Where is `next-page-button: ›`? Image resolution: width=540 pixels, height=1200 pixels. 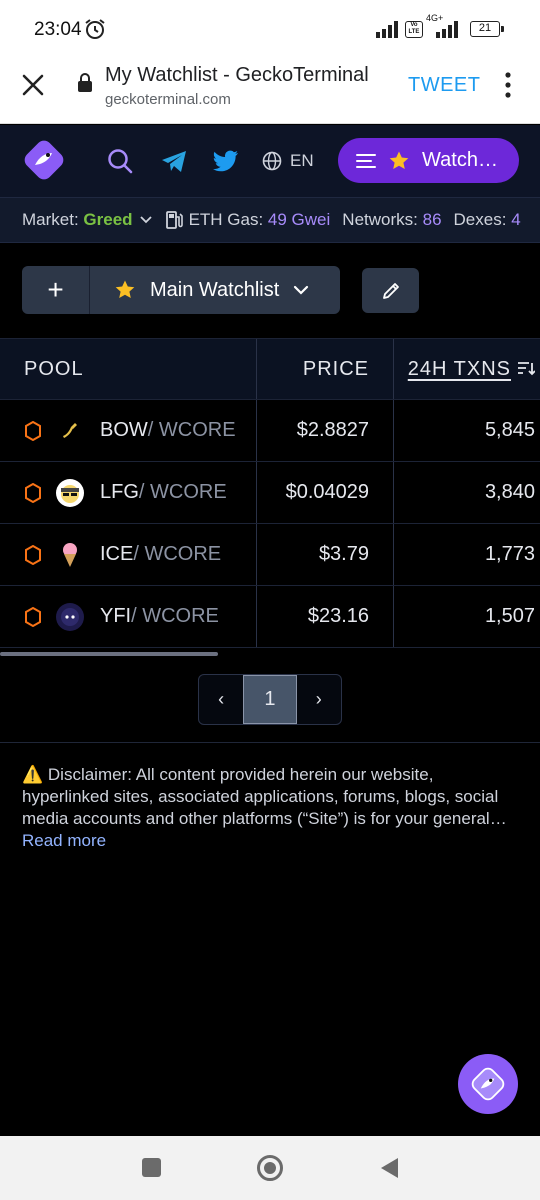
next-page-button: › is located at coordinates (319, 699).